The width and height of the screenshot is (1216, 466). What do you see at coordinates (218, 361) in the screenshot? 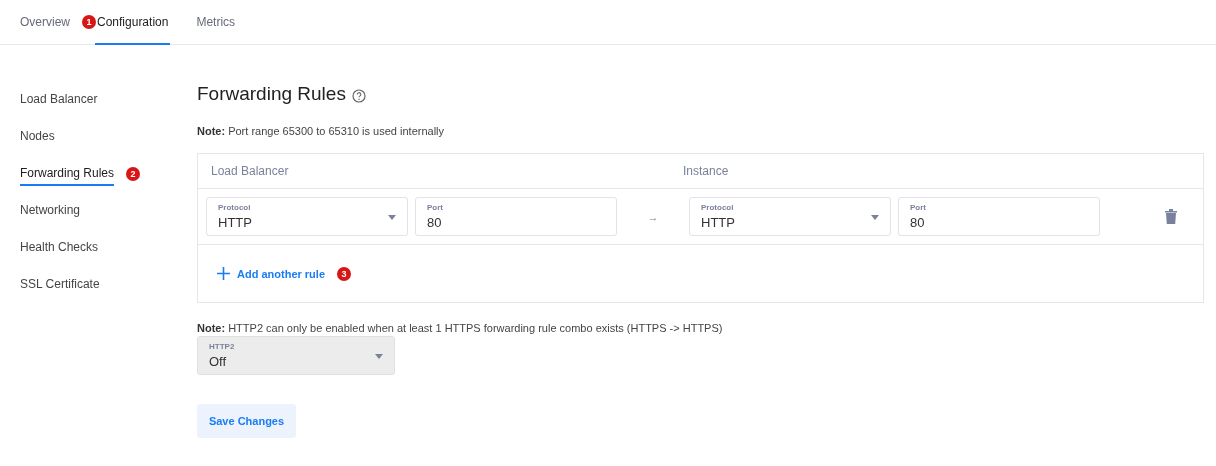
I see `field-value: Off` at bounding box center [218, 361].